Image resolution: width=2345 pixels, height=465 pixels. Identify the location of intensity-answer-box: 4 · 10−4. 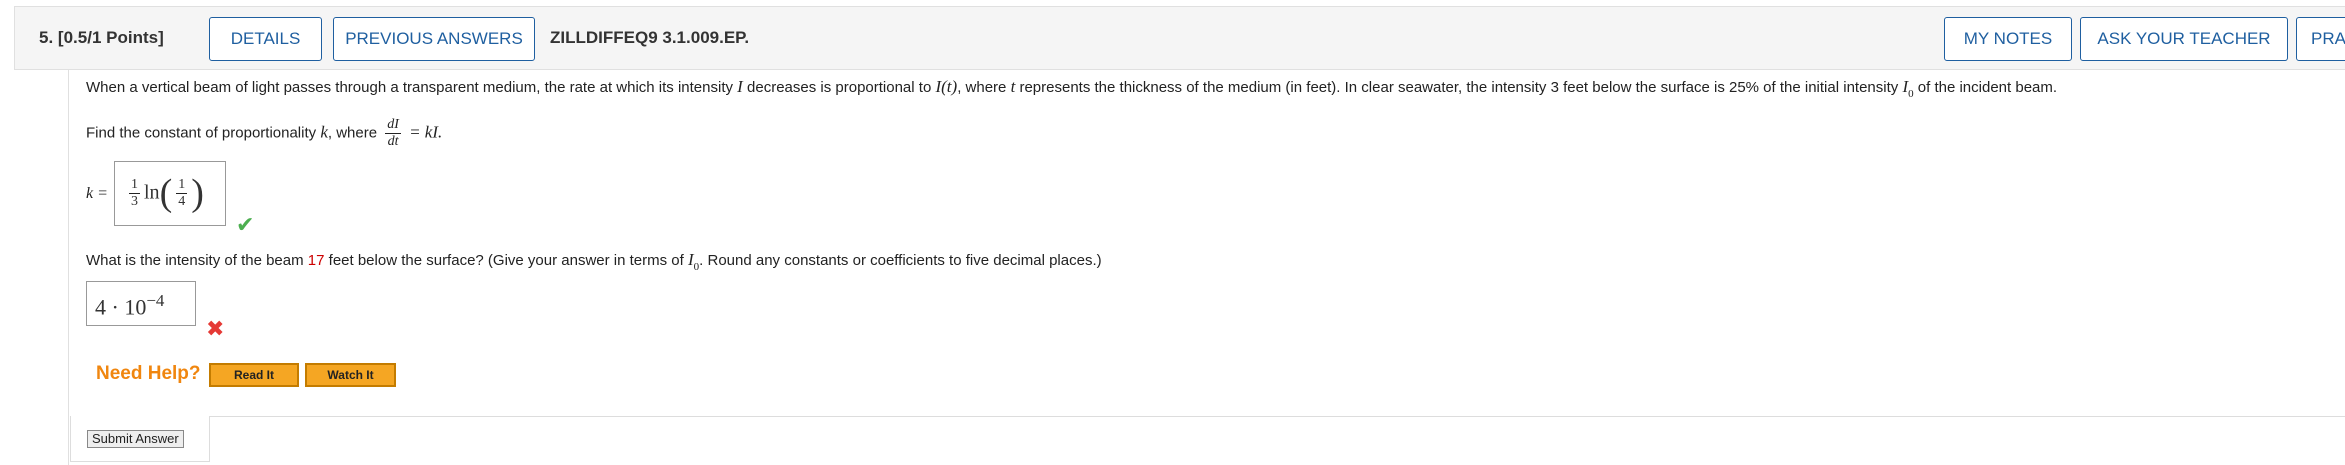
(141, 303).